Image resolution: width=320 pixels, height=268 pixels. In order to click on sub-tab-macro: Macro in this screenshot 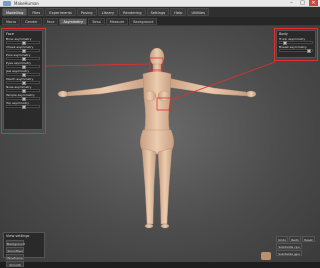, I will do `click(11, 21)`.